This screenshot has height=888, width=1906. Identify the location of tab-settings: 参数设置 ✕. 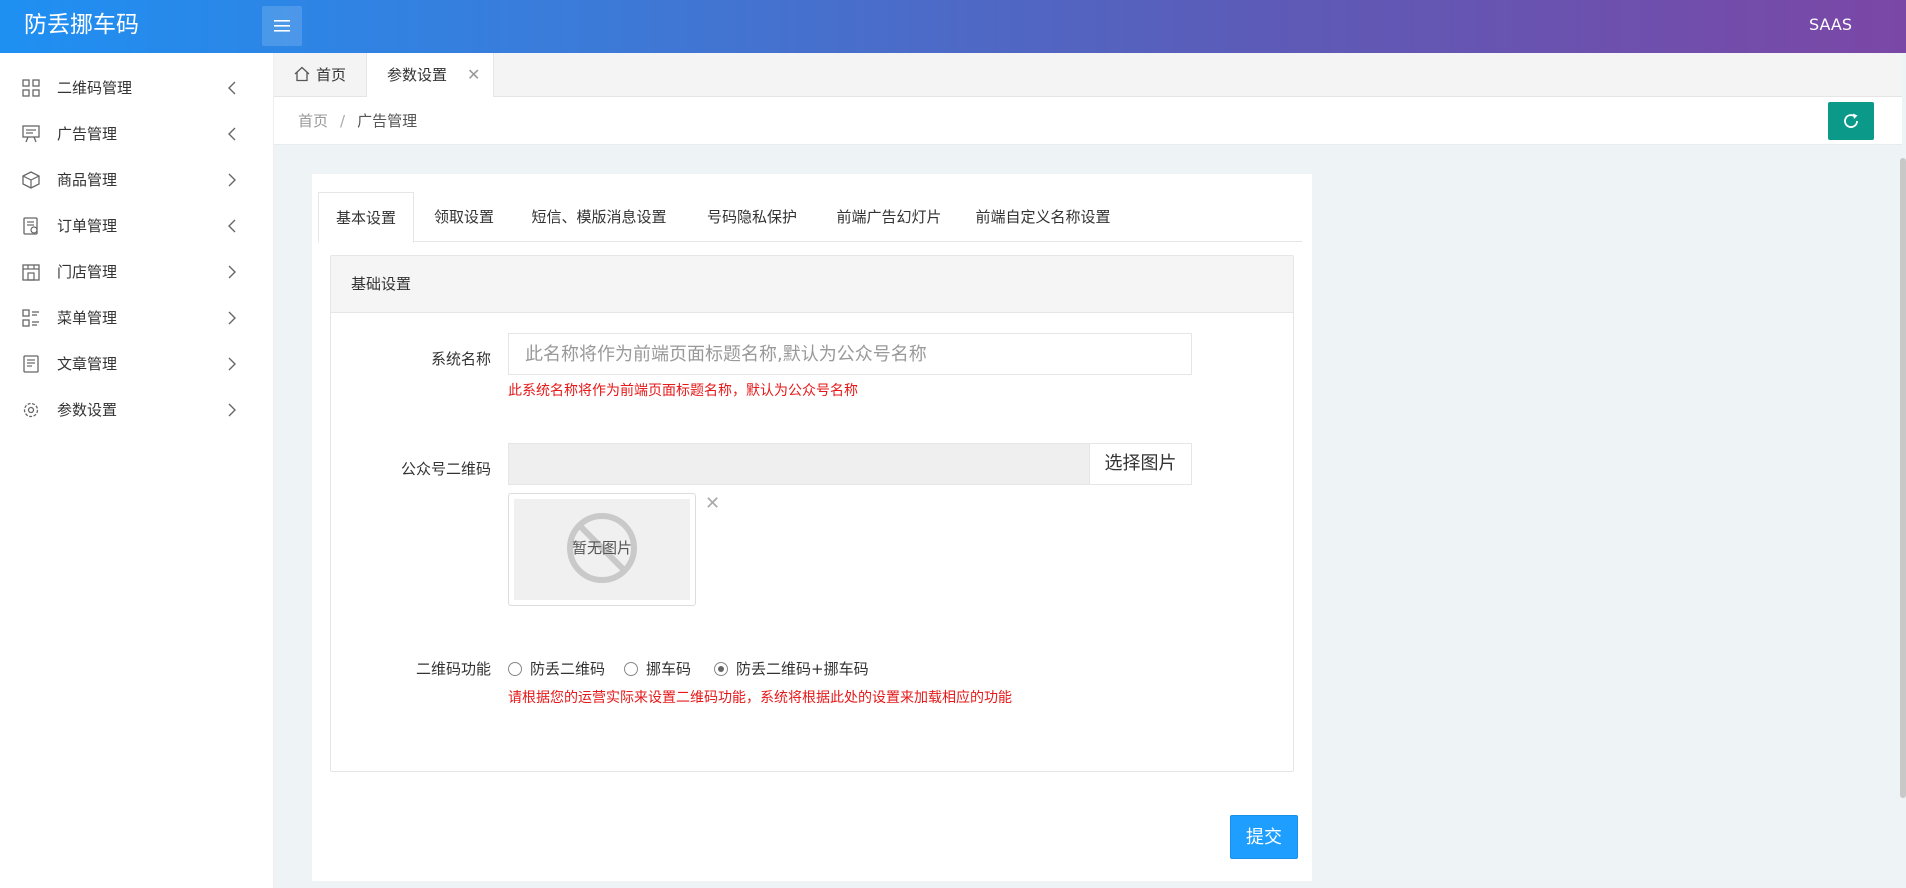
(430, 75).